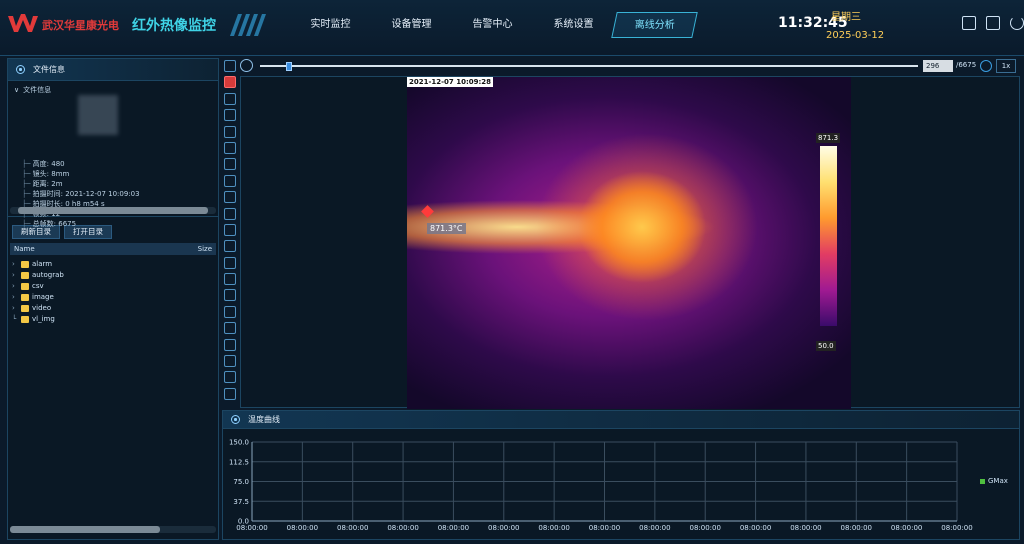 This screenshot has height=544, width=1024. What do you see at coordinates (239, 443) in the screenshot?
I see `y-tick-label: 150.0` at bounding box center [239, 443].